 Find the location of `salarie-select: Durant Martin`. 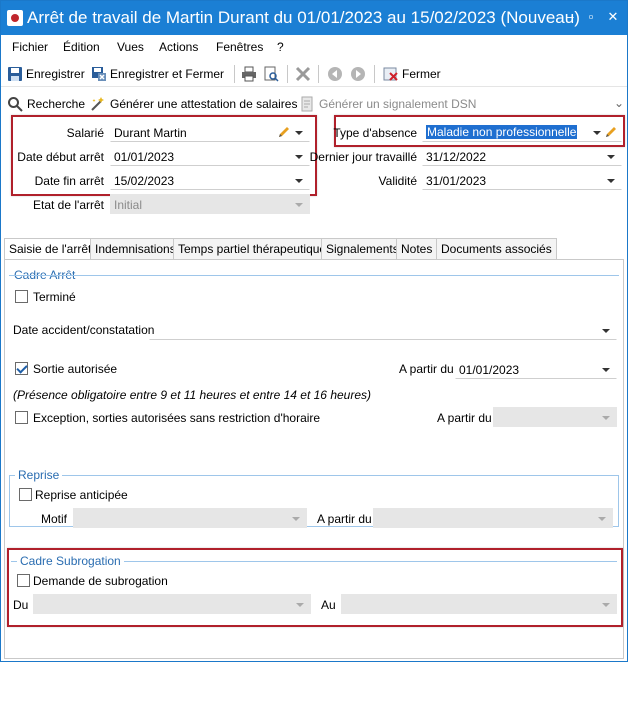

salarie-select: Durant Martin is located at coordinates (210, 132).